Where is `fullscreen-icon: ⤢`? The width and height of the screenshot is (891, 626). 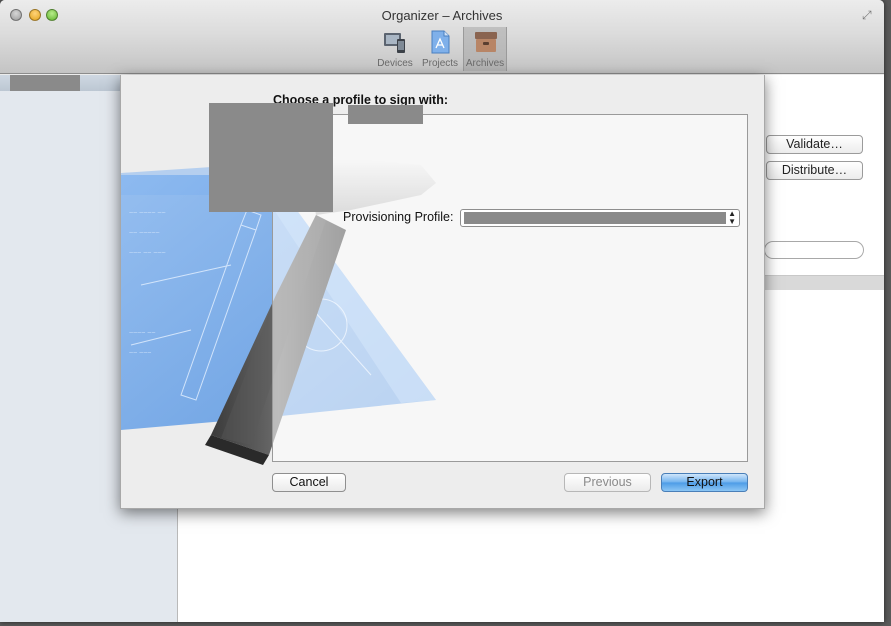
fullscreen-icon: ⤢ is located at coordinates (869, 15).